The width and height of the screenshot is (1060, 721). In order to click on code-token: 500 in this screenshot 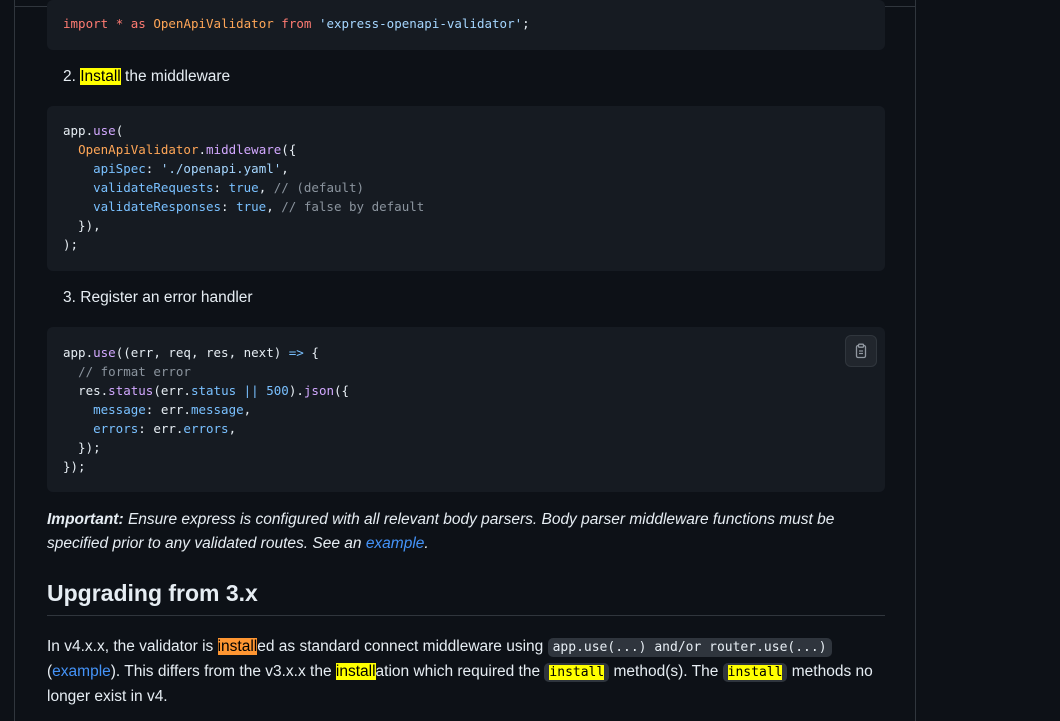, I will do `click(277, 390)`.